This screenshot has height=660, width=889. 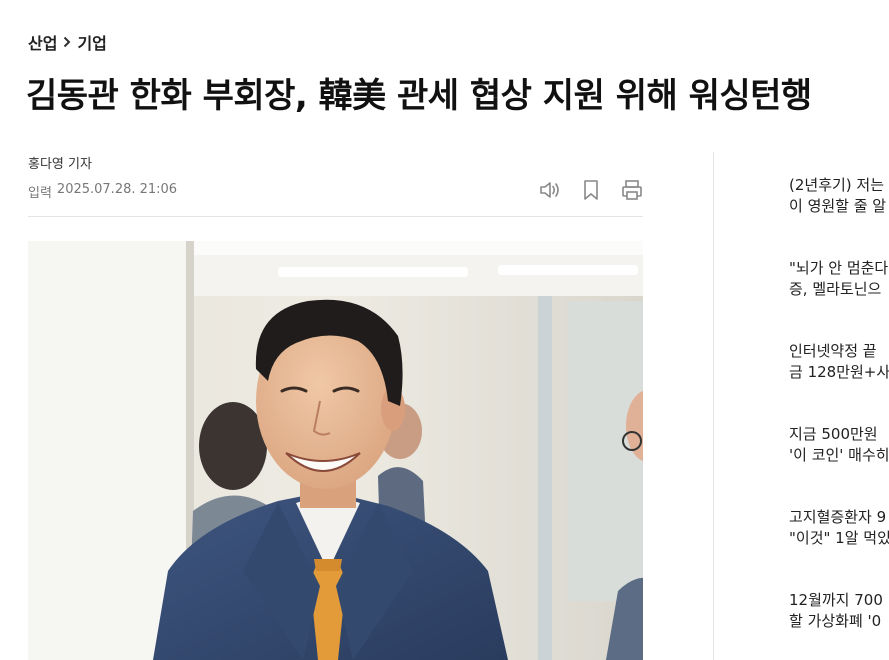 What do you see at coordinates (42, 42) in the screenshot?
I see `breadcrumb-section-link: 산업` at bounding box center [42, 42].